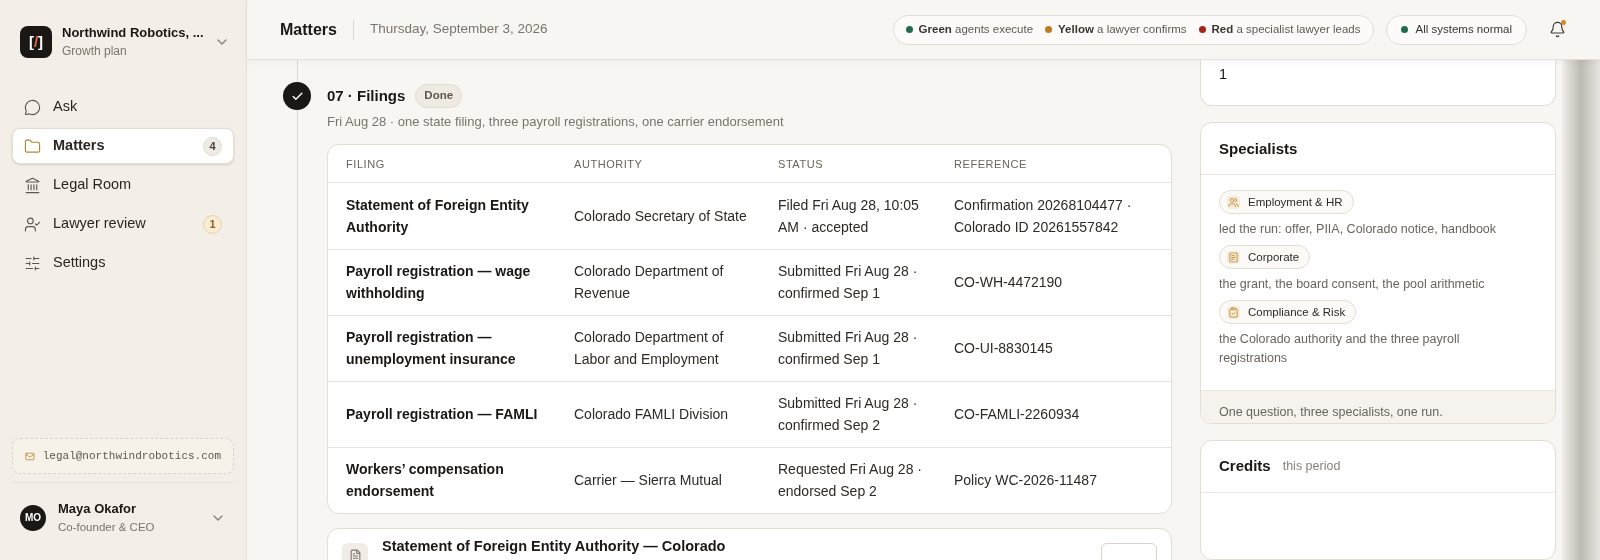  Describe the element at coordinates (366, 95) in the screenshot. I see `step-title: 07 · Filings` at that location.